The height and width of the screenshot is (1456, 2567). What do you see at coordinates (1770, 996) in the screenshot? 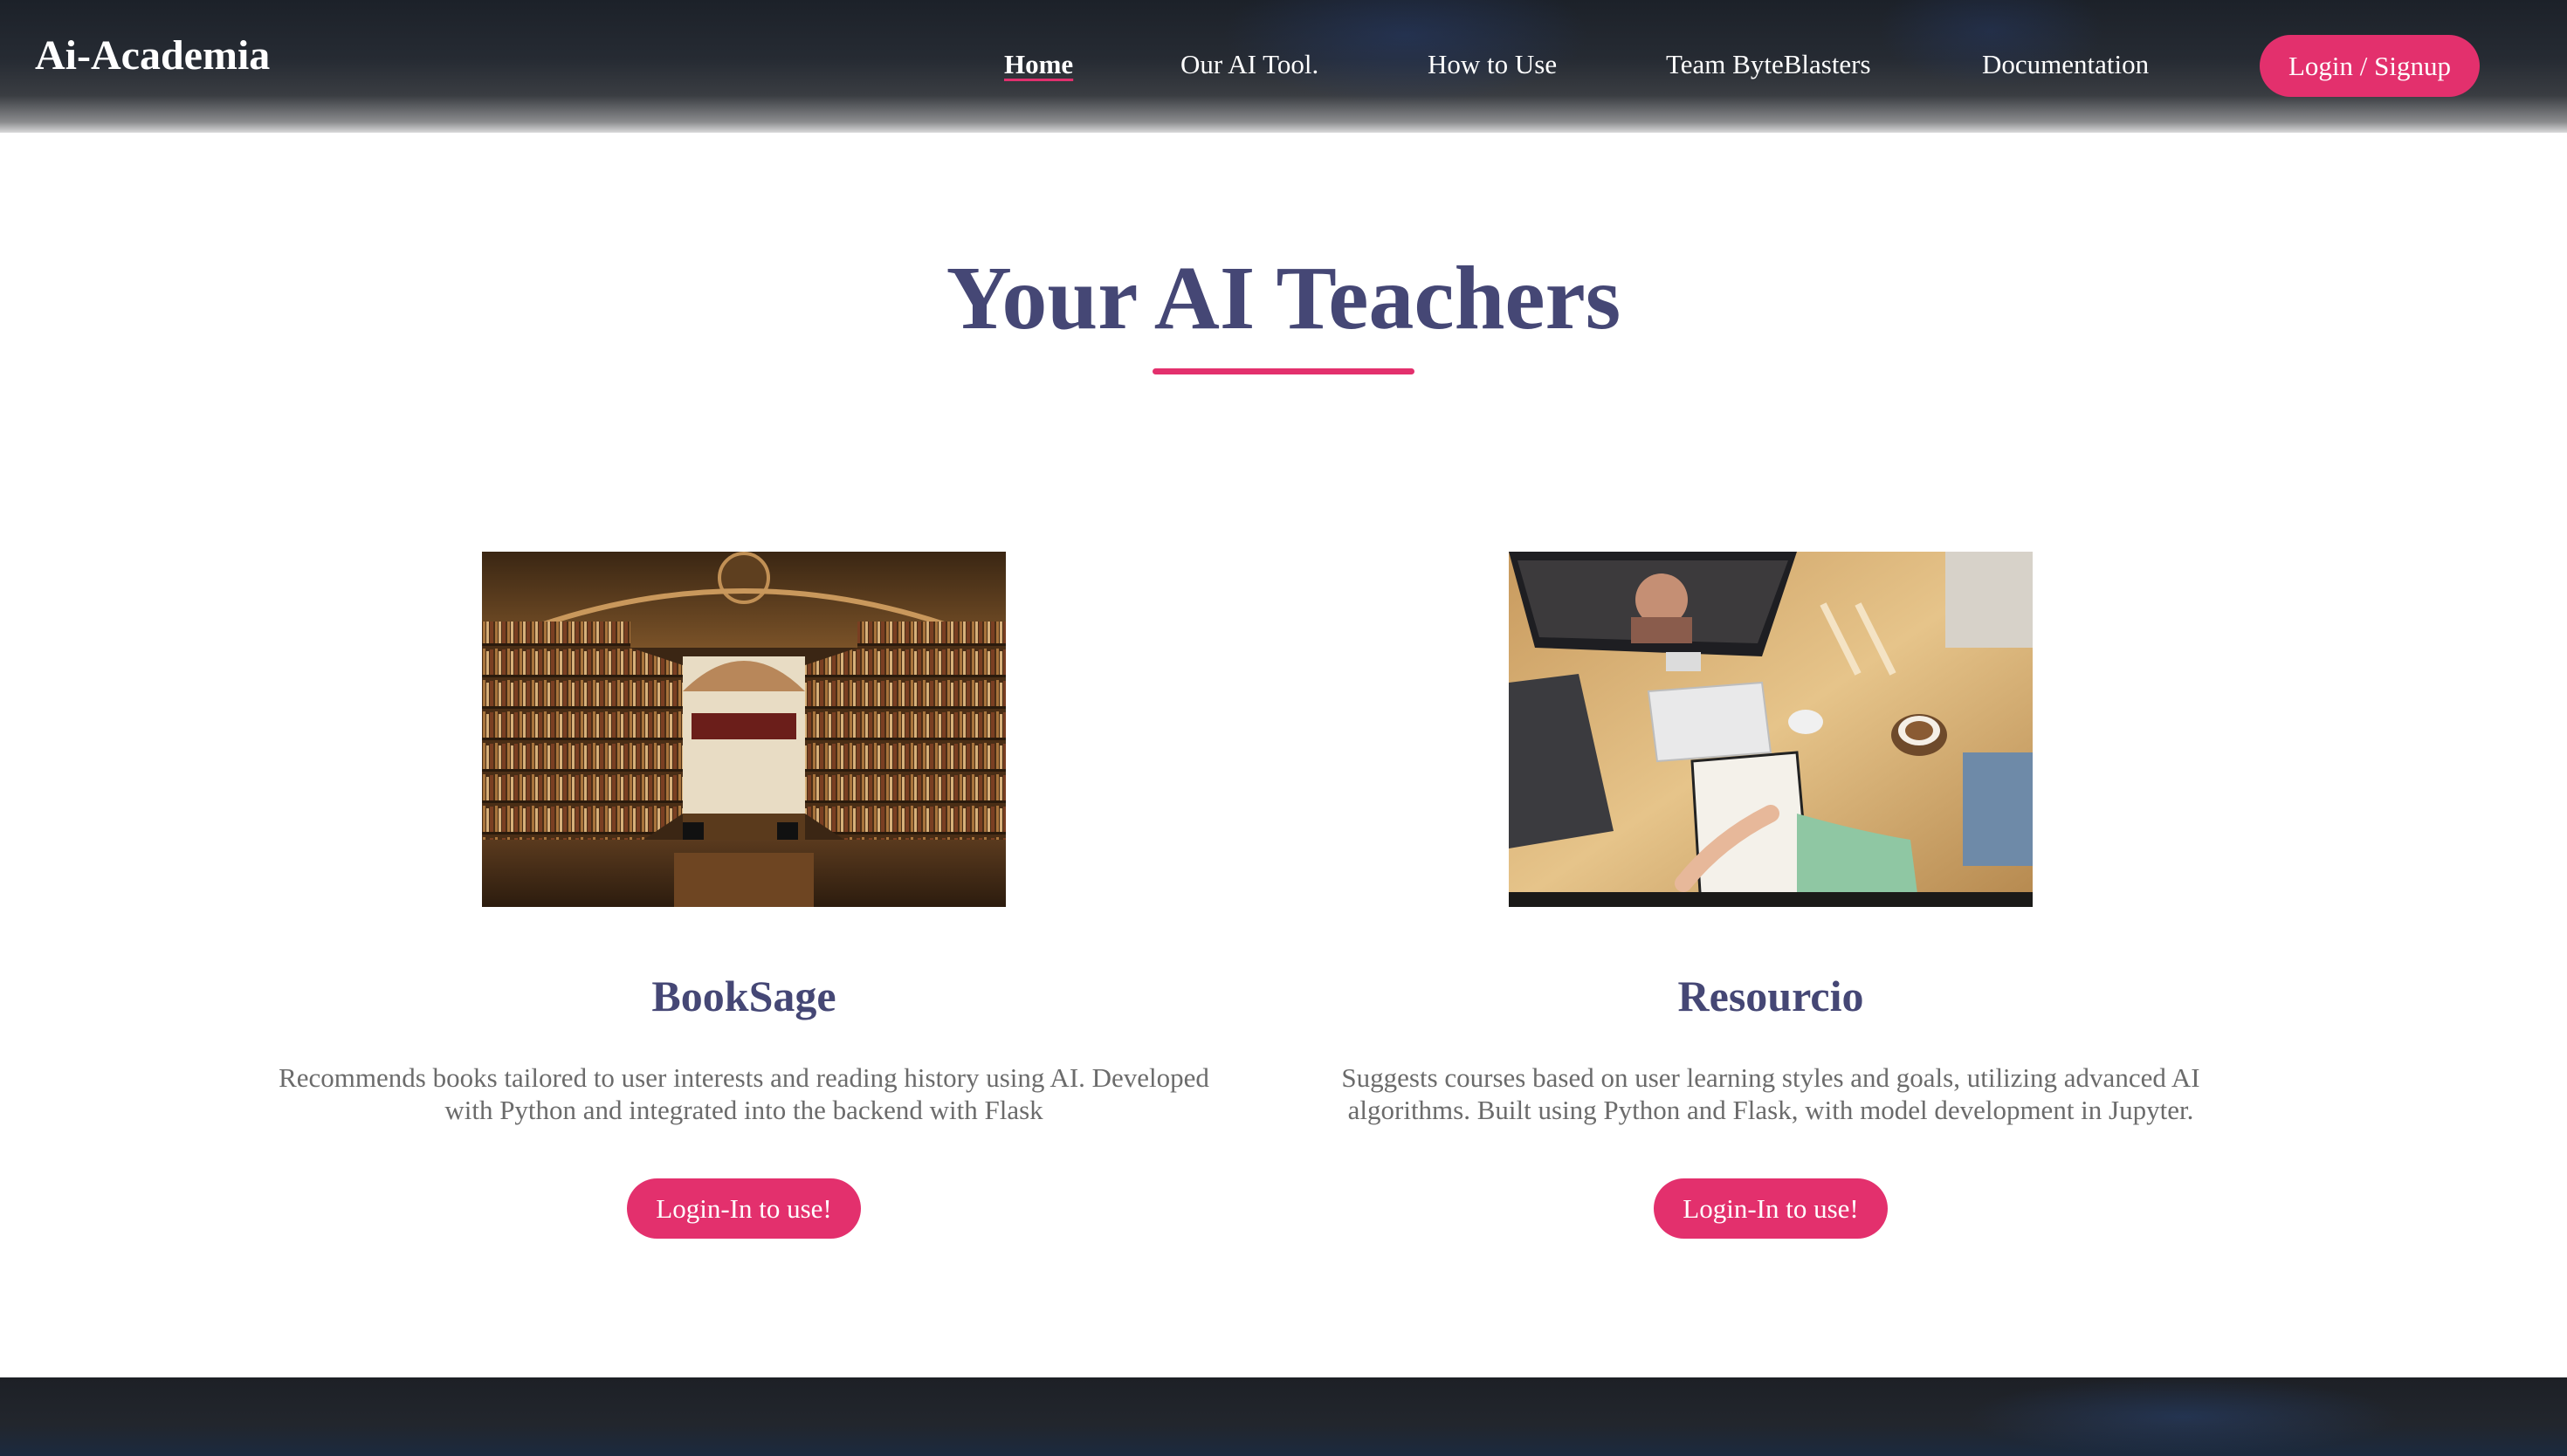
I see `resourcio-title: Resourcio` at bounding box center [1770, 996].